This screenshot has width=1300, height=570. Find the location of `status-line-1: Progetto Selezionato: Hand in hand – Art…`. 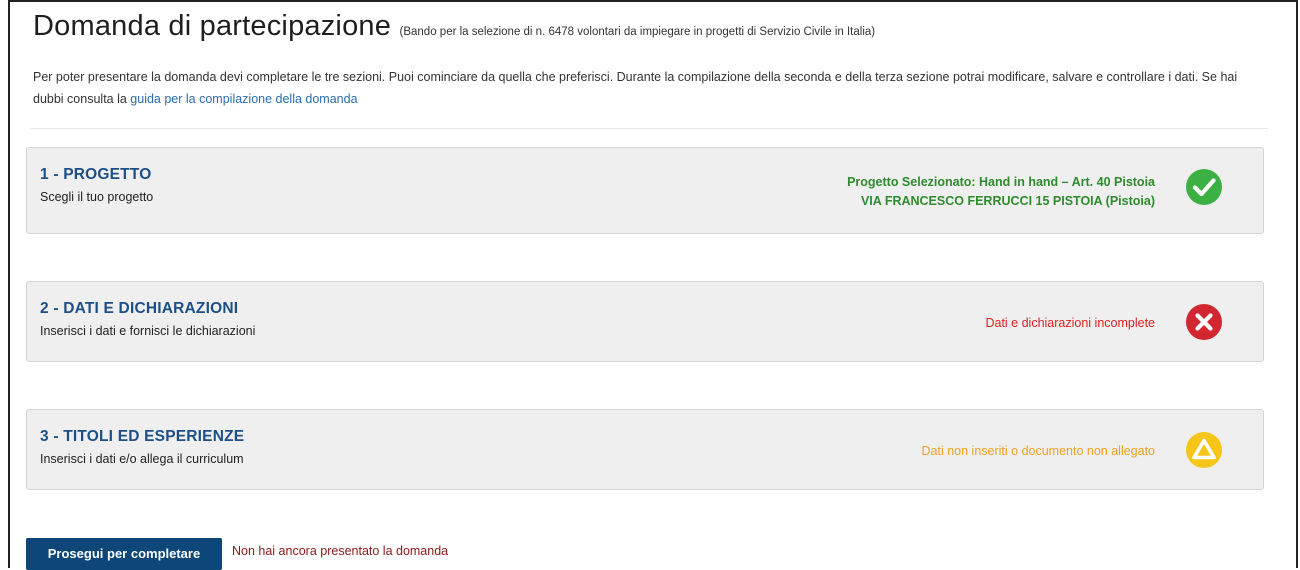

status-line-1: Progetto Selezionato: Hand in hand – Art… is located at coordinates (1001, 182).